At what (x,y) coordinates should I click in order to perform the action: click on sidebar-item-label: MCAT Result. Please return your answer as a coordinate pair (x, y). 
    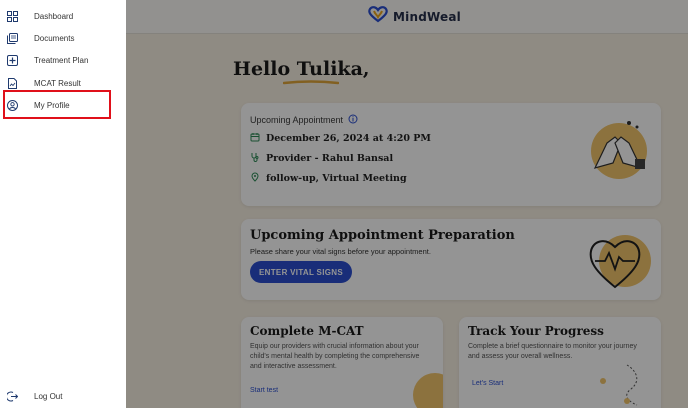
    Looking at the image, I should click on (57, 83).